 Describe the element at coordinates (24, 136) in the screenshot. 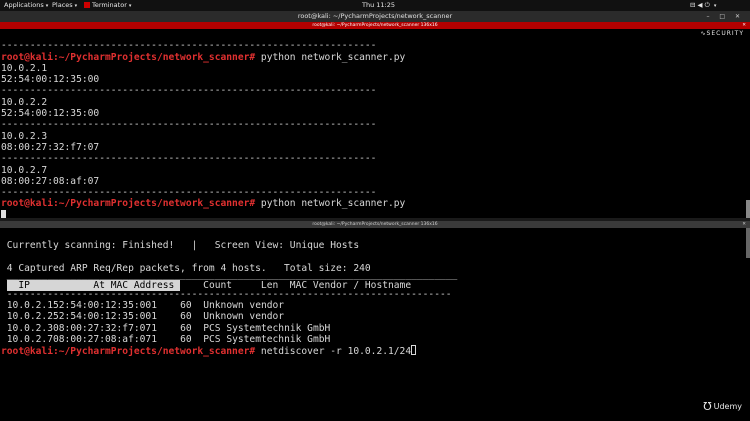

I see `entry-ip: 10.0.2.3` at that location.